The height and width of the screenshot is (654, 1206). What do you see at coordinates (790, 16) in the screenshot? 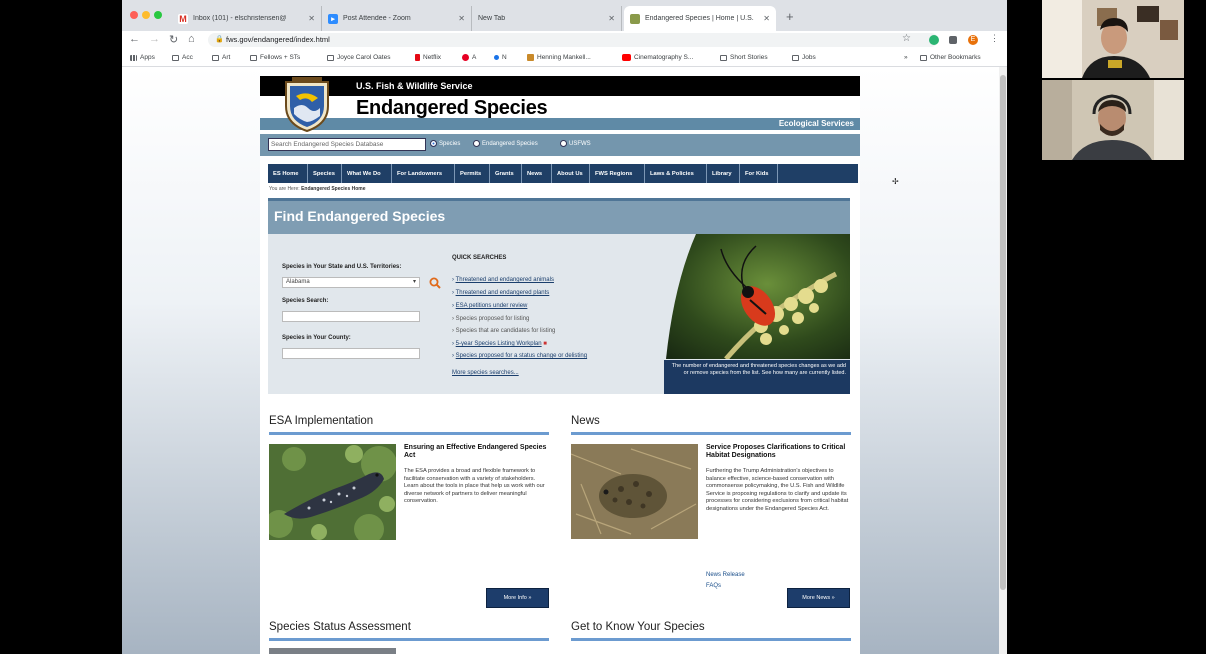
I see `new-tab-button: +` at bounding box center [790, 16].